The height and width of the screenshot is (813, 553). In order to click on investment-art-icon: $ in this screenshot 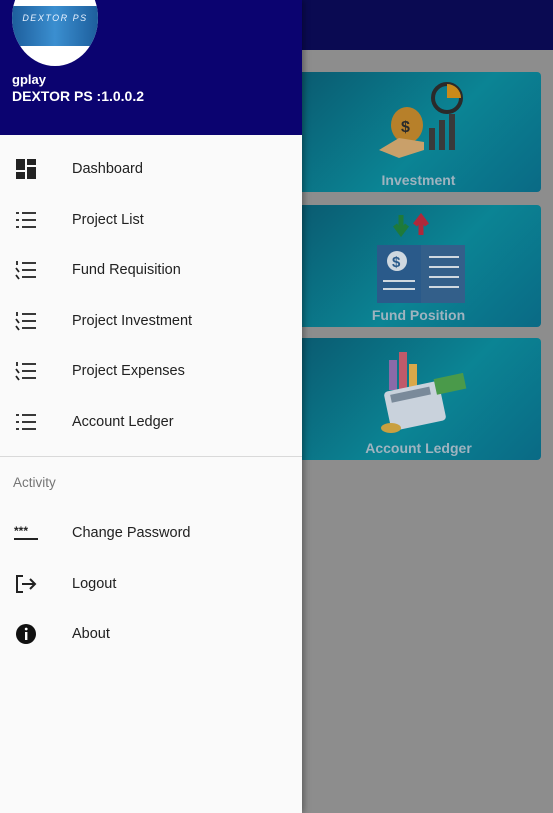, I will do `click(420, 120)`.